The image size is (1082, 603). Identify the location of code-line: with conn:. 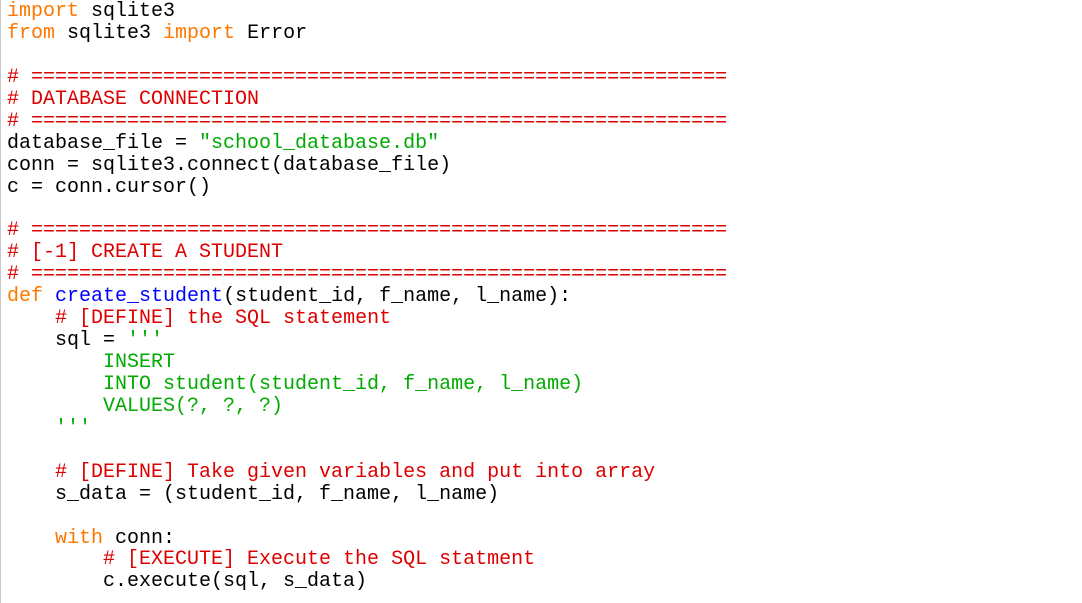
(367, 538).